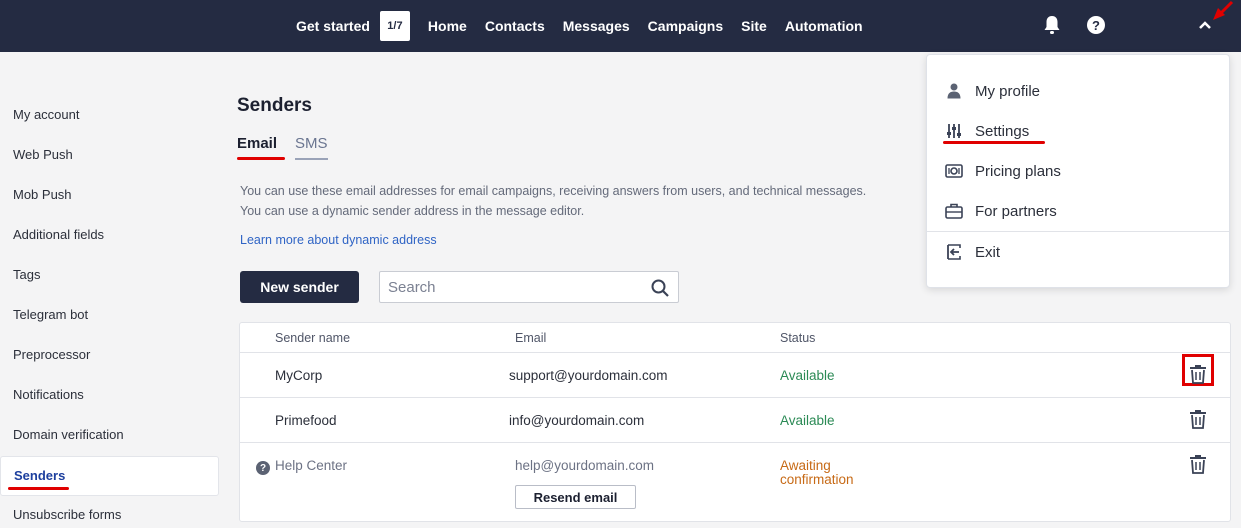  Describe the element at coordinates (333, 26) in the screenshot. I see `nav-get-started: Get started` at that location.